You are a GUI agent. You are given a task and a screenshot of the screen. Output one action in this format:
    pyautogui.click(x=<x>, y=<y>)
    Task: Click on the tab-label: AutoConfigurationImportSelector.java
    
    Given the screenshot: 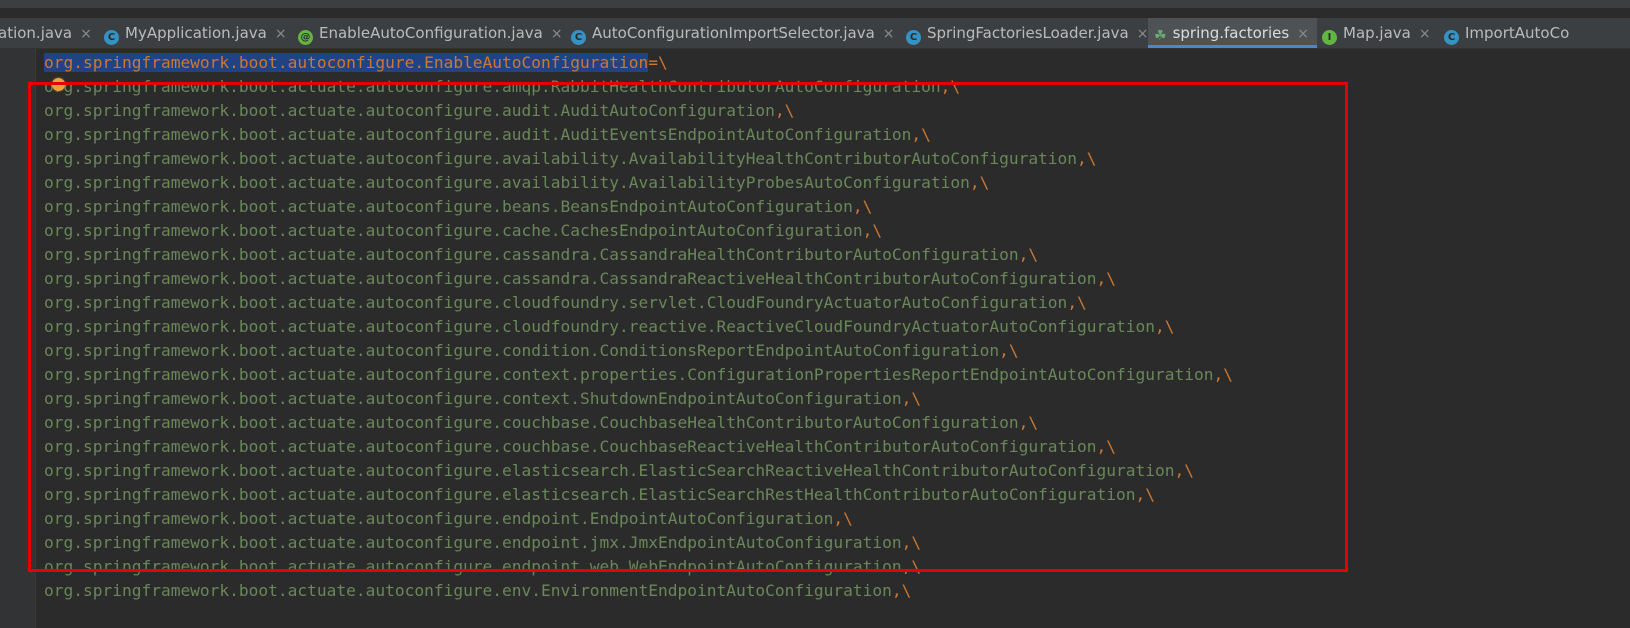 What is the action you would take?
    pyautogui.click(x=733, y=33)
    